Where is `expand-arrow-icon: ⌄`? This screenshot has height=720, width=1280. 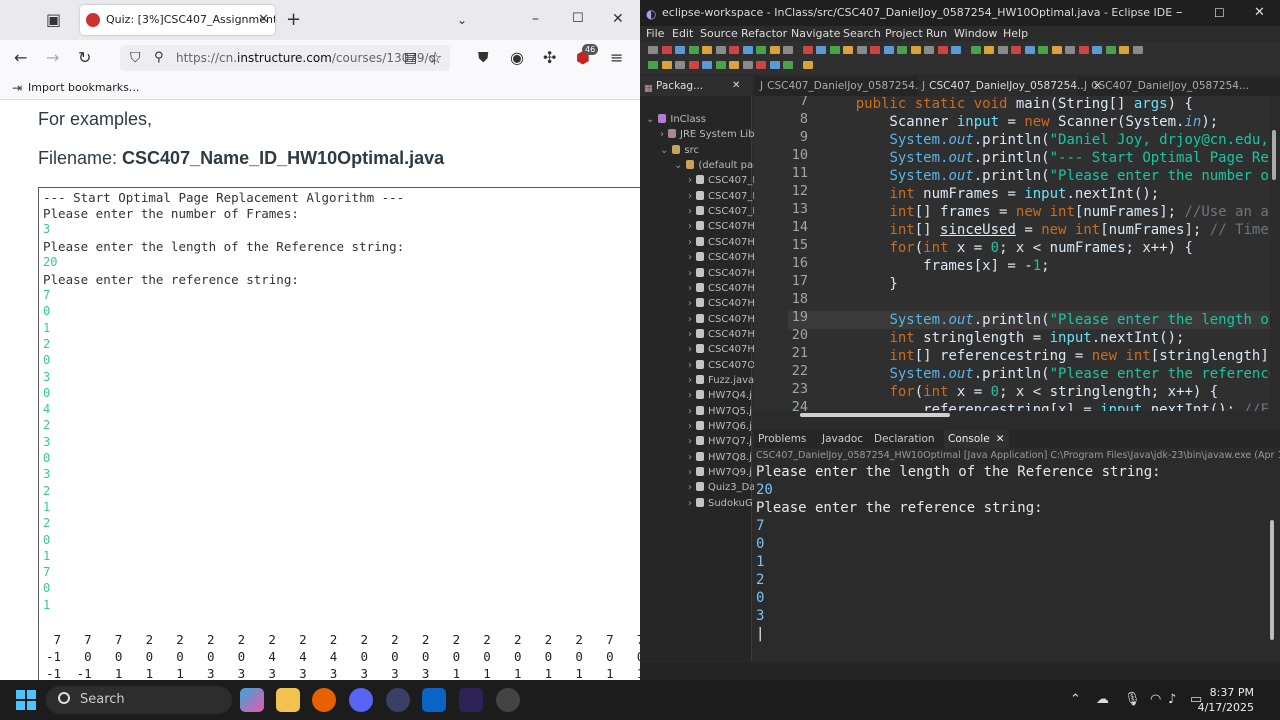
expand-arrow-icon: ⌄ is located at coordinates (678, 165).